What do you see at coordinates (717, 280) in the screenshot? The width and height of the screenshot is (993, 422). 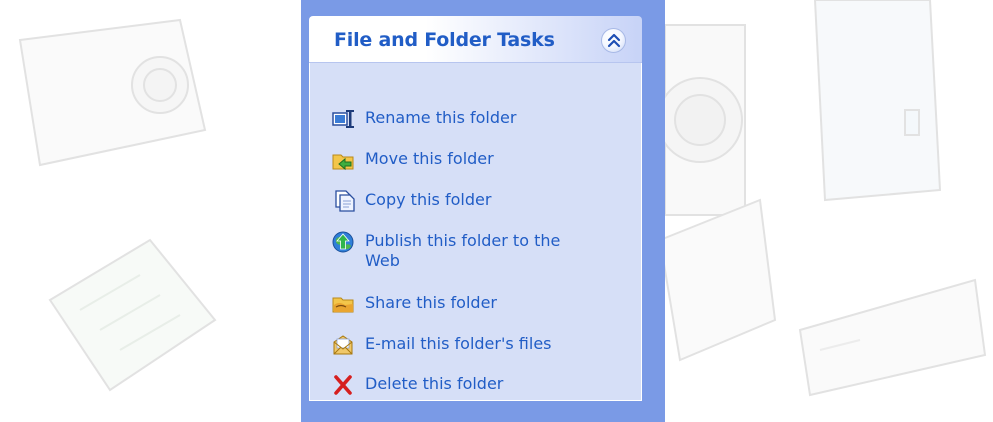 I see `device-watermark-icon` at bounding box center [717, 280].